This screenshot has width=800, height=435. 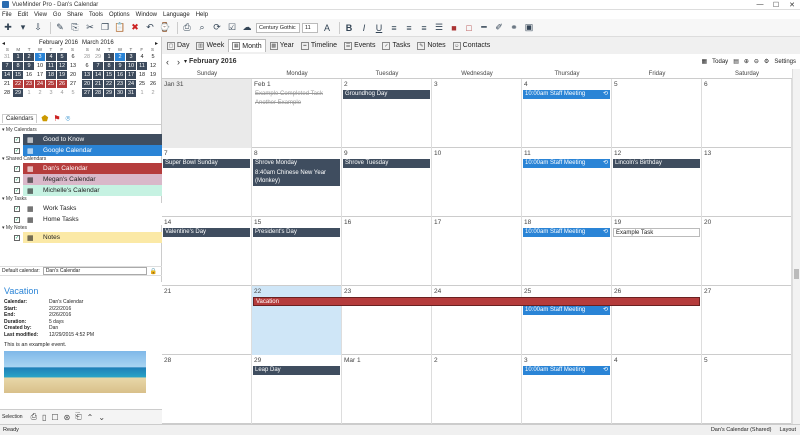 What do you see at coordinates (484, 28) in the screenshot?
I see `line-style-icon: ━` at bounding box center [484, 28].